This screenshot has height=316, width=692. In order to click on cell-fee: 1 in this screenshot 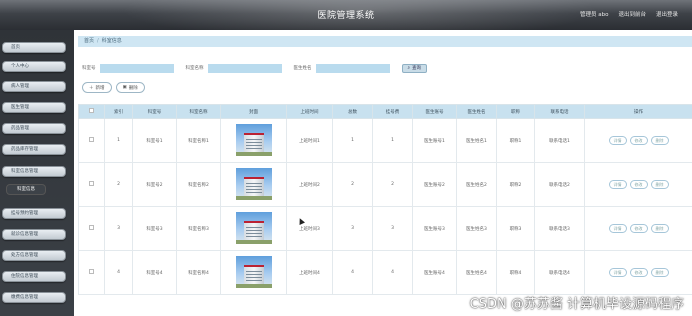, I will do `click(392, 140)`.